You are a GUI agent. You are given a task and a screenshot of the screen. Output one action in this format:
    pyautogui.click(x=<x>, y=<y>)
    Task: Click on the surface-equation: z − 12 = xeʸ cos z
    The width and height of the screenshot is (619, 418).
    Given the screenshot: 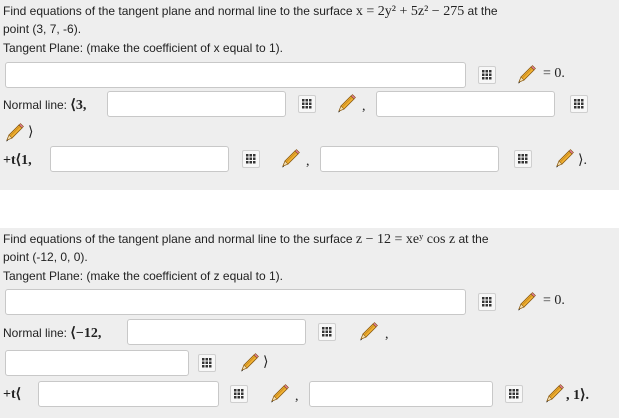 What is the action you would take?
    pyautogui.click(x=405, y=239)
    